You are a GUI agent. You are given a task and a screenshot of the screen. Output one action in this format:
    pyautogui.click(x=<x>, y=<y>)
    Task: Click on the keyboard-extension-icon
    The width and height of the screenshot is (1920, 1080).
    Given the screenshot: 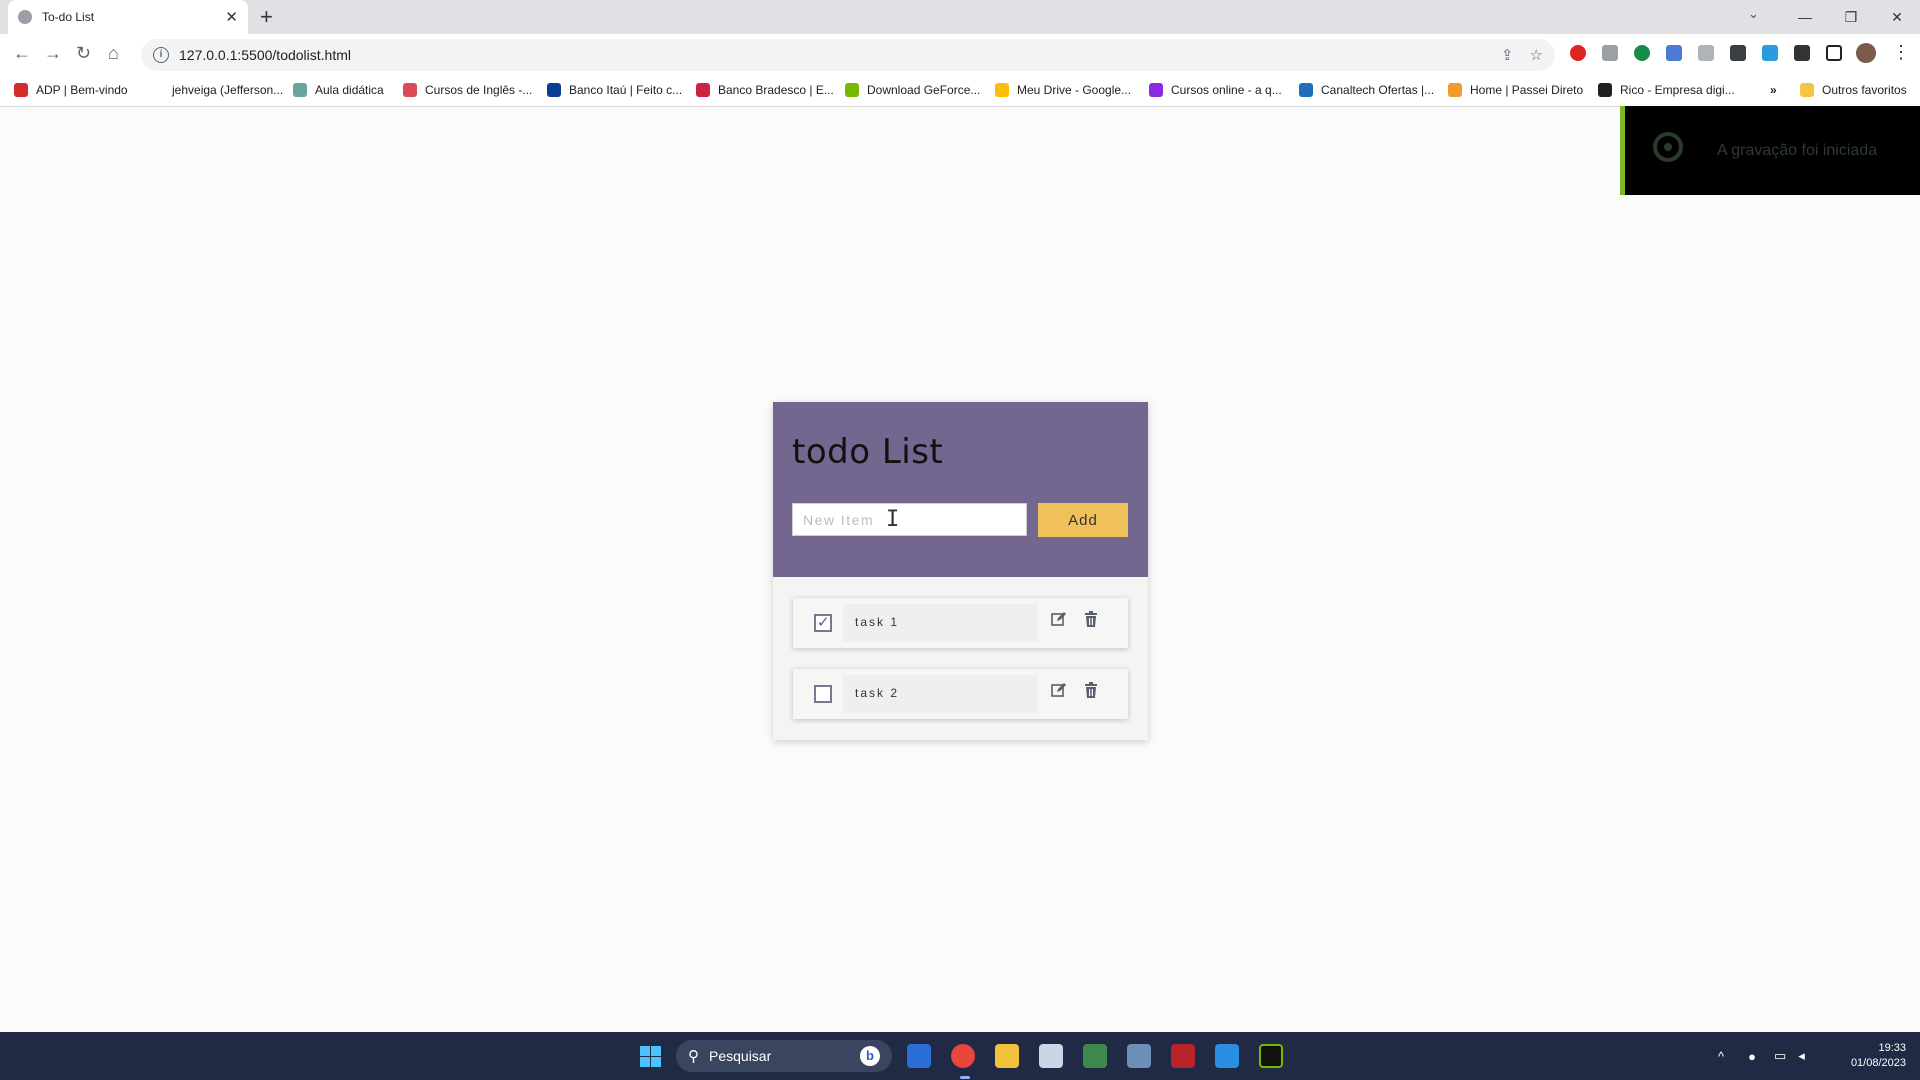 What is the action you would take?
    pyautogui.click(x=1706, y=53)
    